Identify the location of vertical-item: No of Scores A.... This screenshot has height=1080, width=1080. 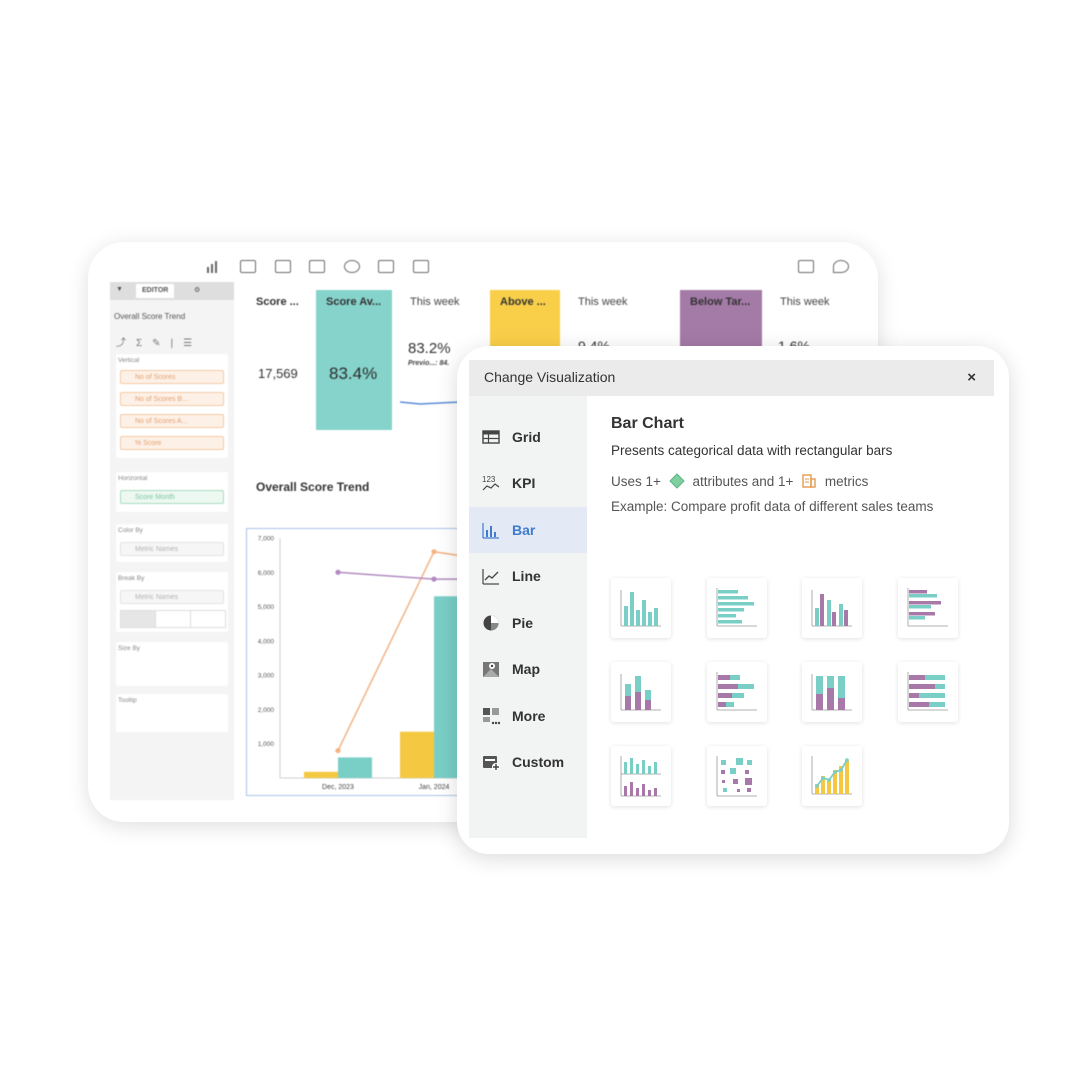
(172, 421).